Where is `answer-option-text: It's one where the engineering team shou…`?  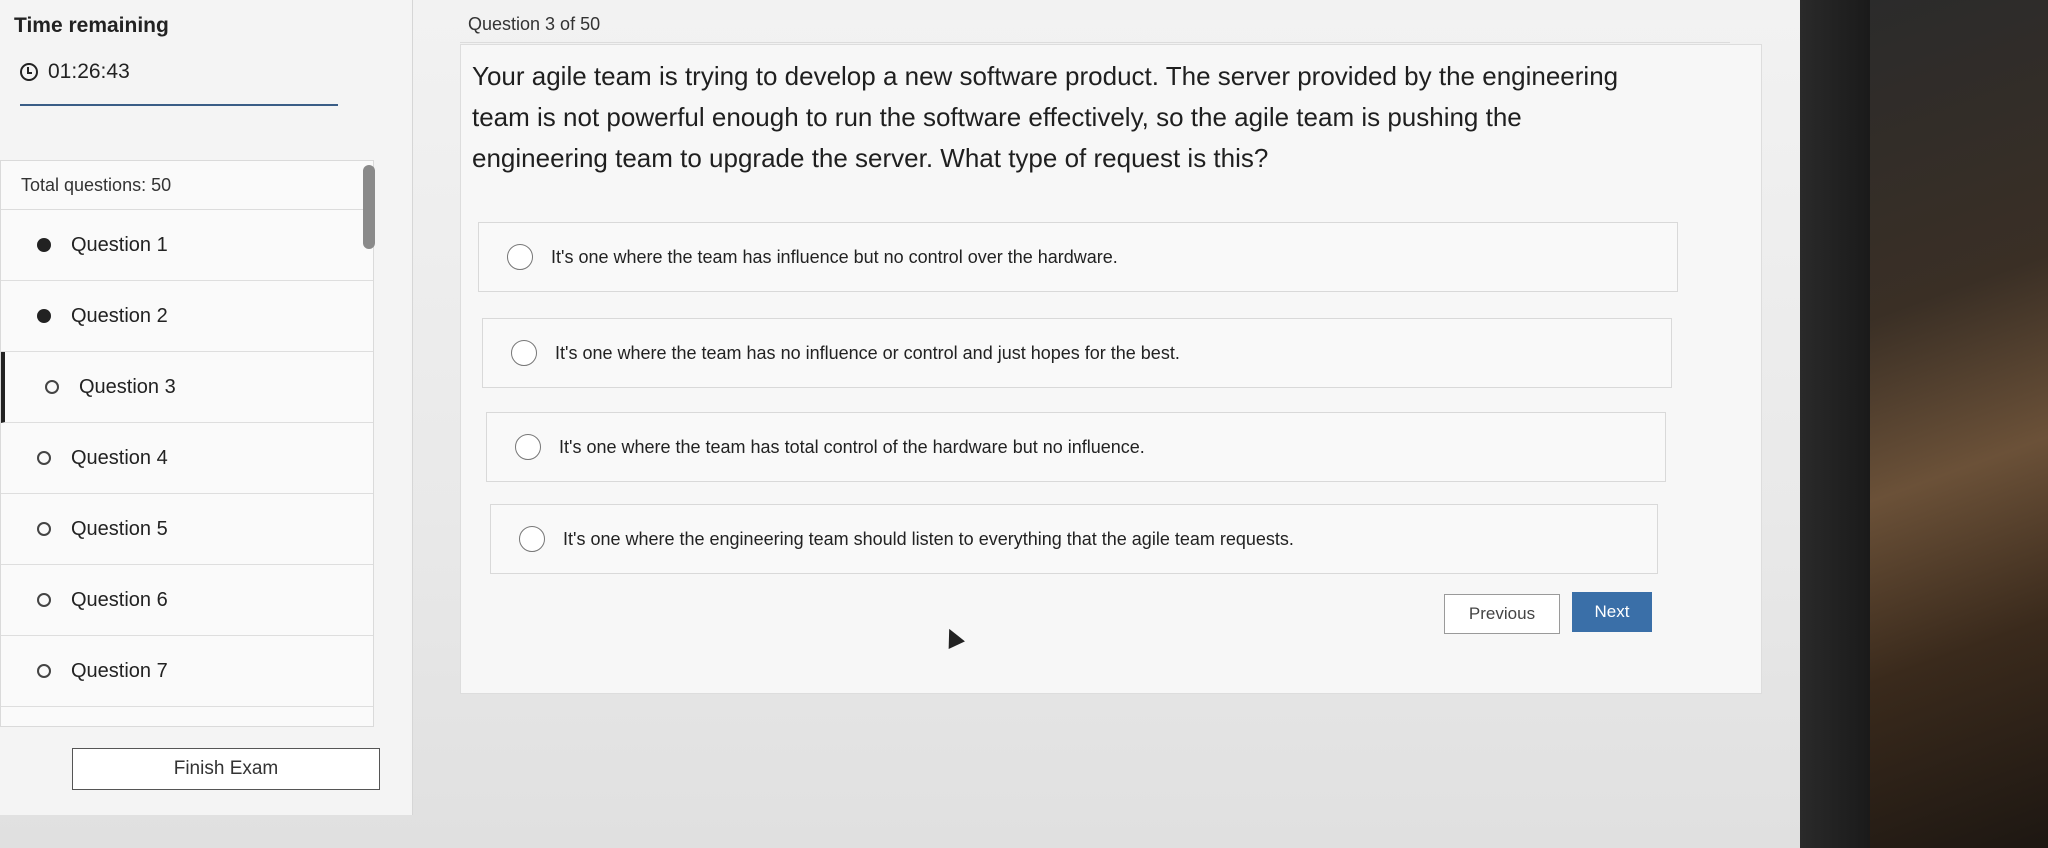
answer-option-text: It's one where the engineering team shou… is located at coordinates (928, 538).